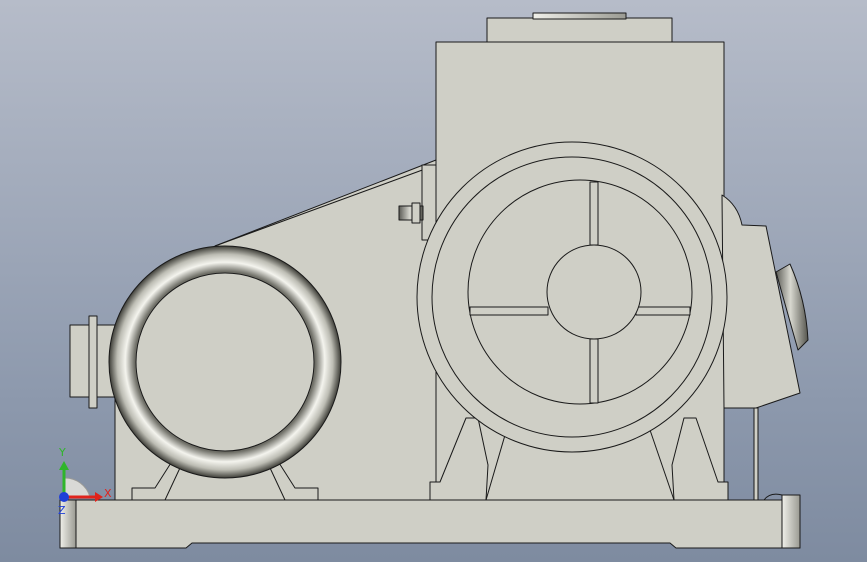  I want to click on base-plate, so click(430, 521).